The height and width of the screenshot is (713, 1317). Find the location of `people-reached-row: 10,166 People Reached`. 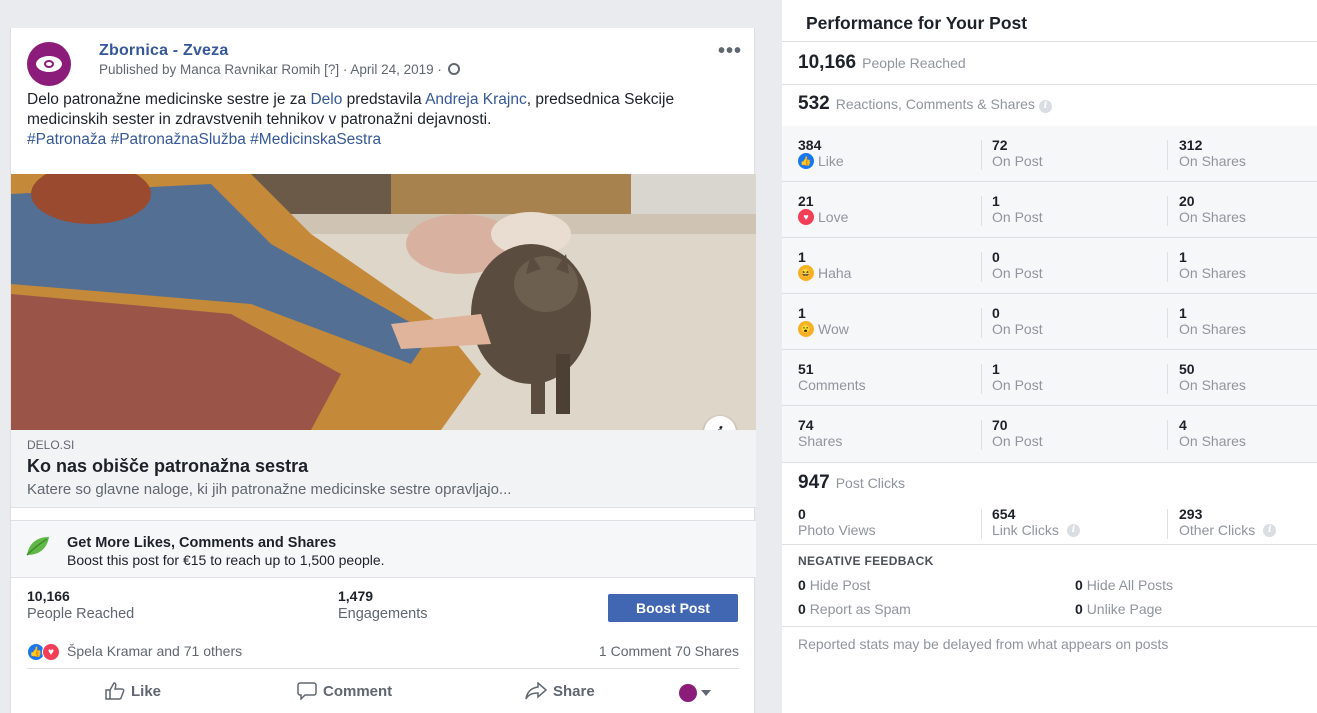

people-reached-row: 10,166 People Reached is located at coordinates (882, 63).